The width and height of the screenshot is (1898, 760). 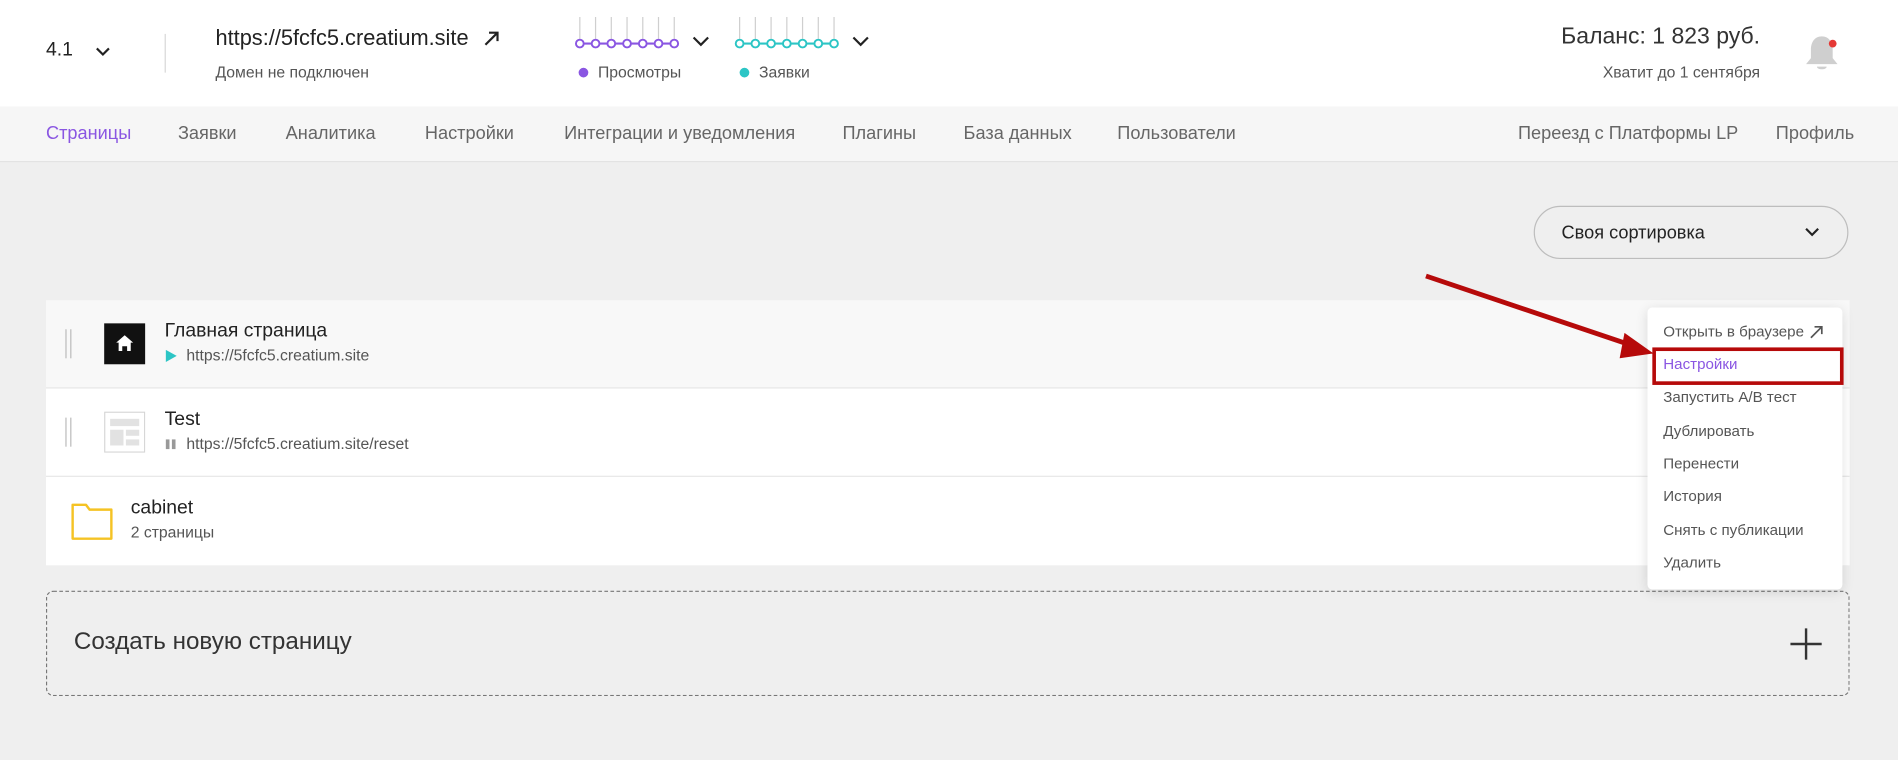 What do you see at coordinates (1660, 37) in the screenshot?
I see `balance: Баланс: 1 823 руб.` at bounding box center [1660, 37].